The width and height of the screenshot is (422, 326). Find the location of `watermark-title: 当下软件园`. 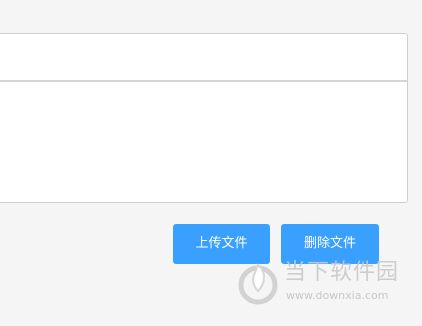

watermark-title: 当下软件园 is located at coordinates (342, 272).